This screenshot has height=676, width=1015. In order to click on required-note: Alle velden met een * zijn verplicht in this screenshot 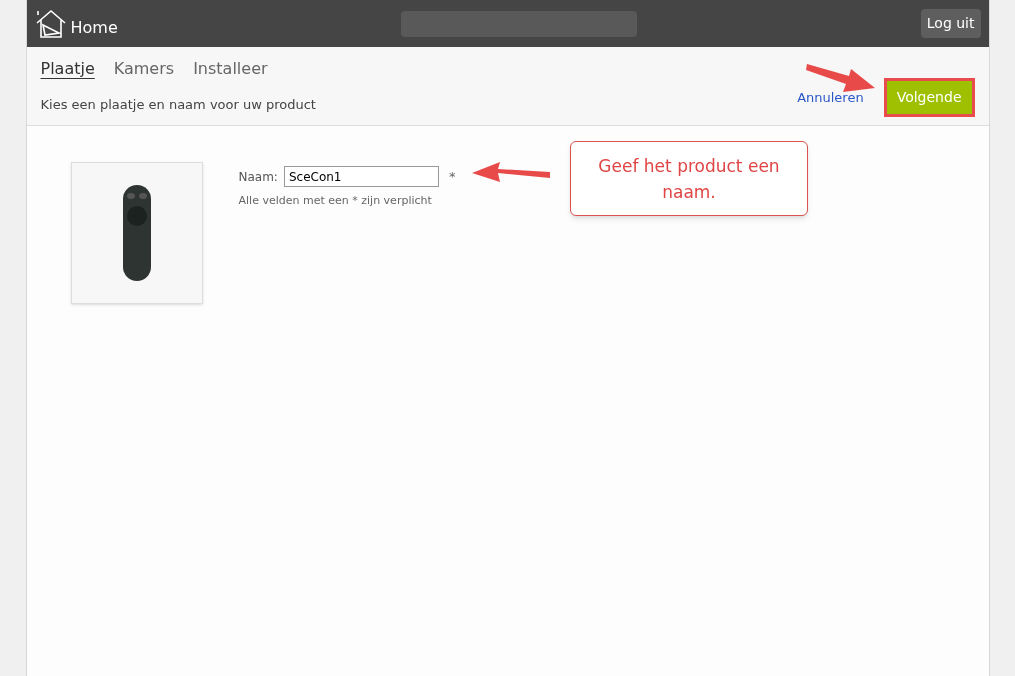, I will do `click(335, 201)`.